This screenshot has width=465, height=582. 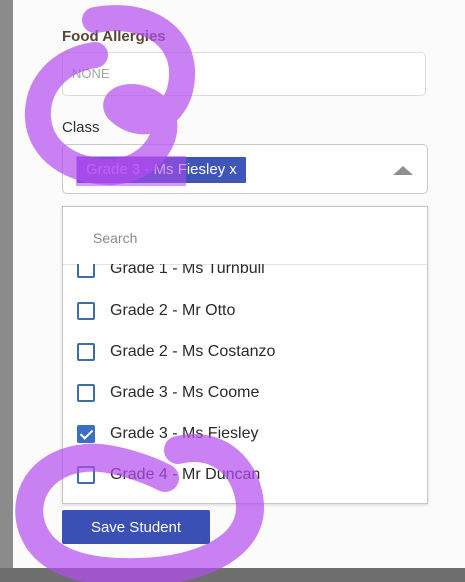 I want to click on class-select: Grade 3 - Ms Fiesley x, so click(x=245, y=169).